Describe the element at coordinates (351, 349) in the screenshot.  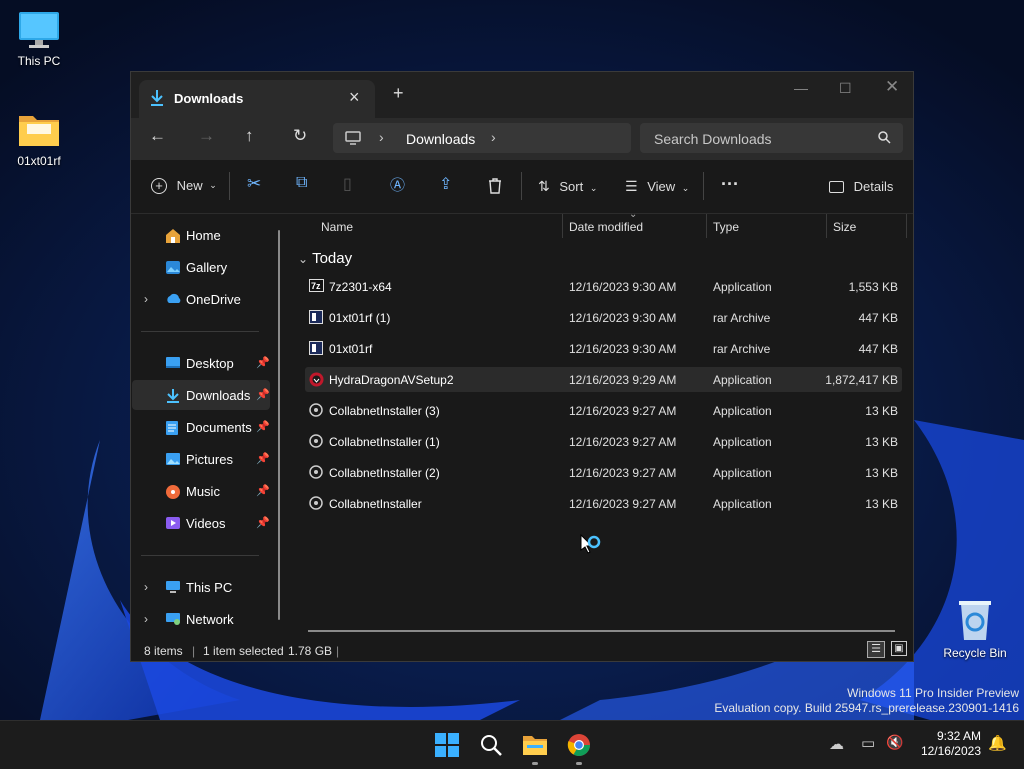
I see `file-name: 01xt01rf` at that location.